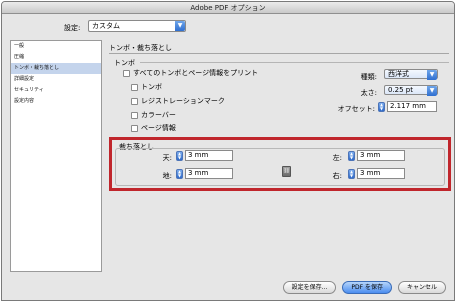  Describe the element at coordinates (134, 87) in the screenshot. I see `crop-marks-checkbox` at that location.